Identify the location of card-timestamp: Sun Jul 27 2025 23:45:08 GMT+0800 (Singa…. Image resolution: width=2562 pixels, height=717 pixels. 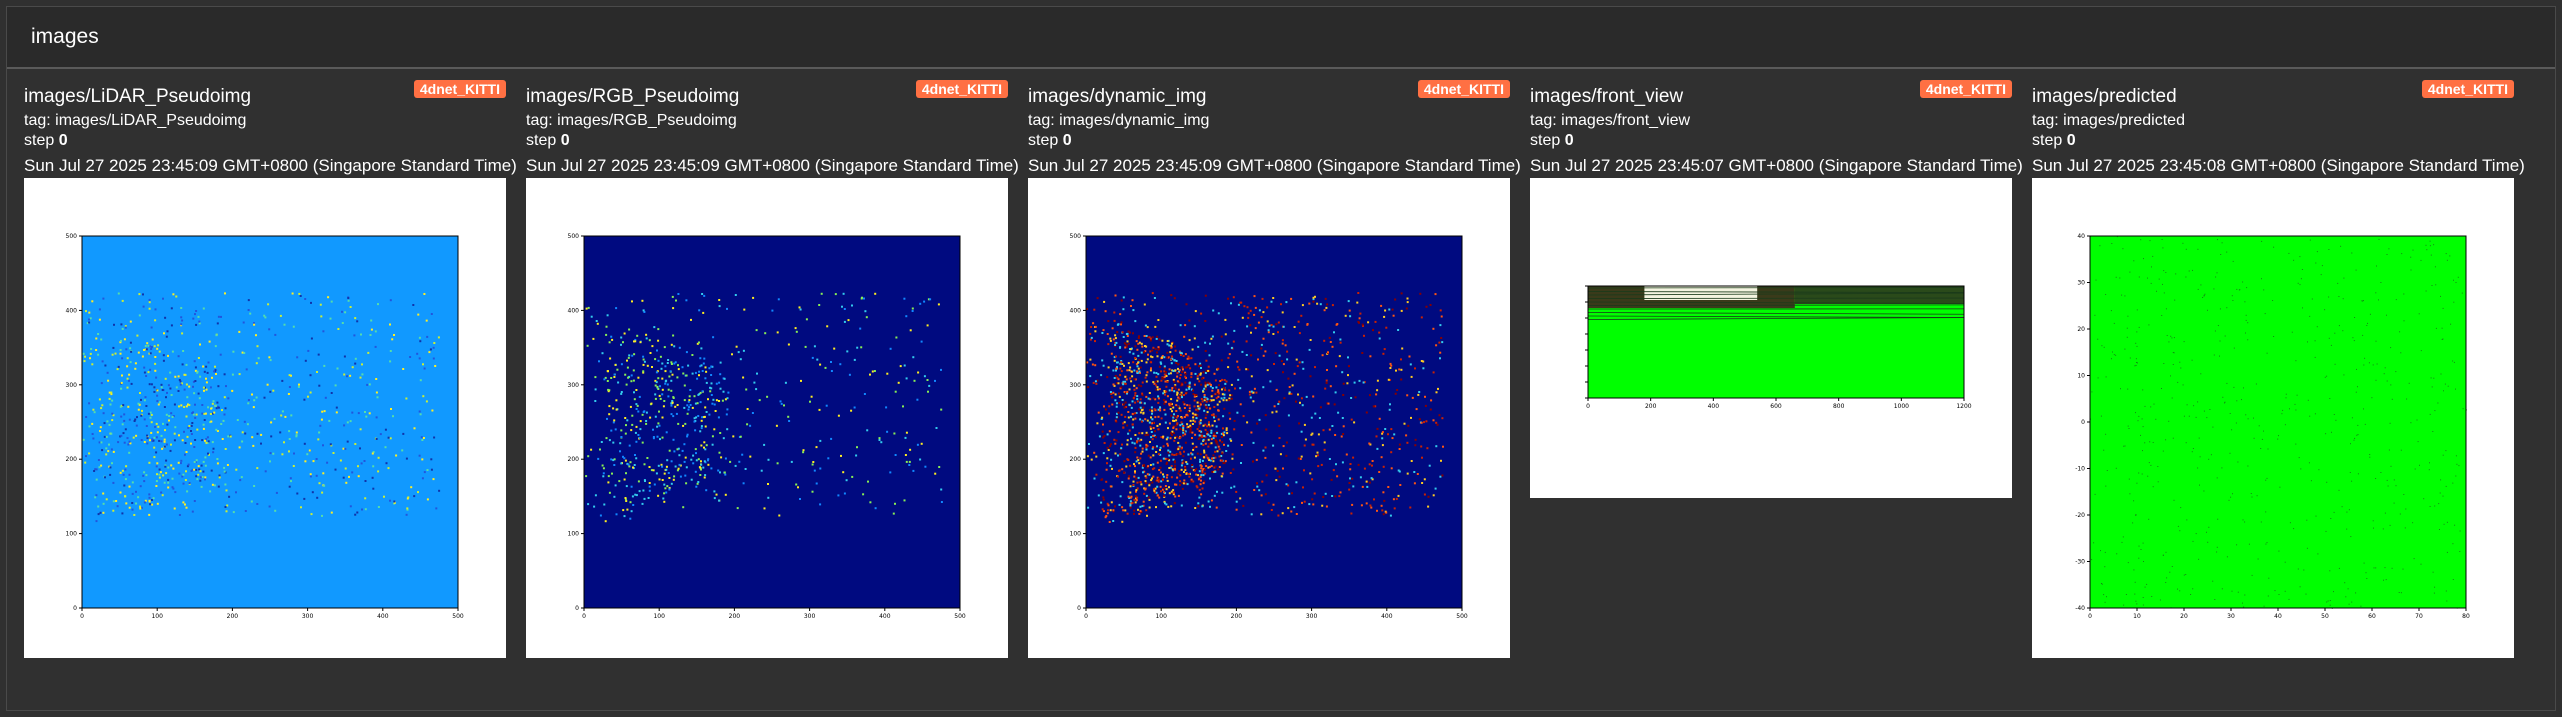
(2278, 165).